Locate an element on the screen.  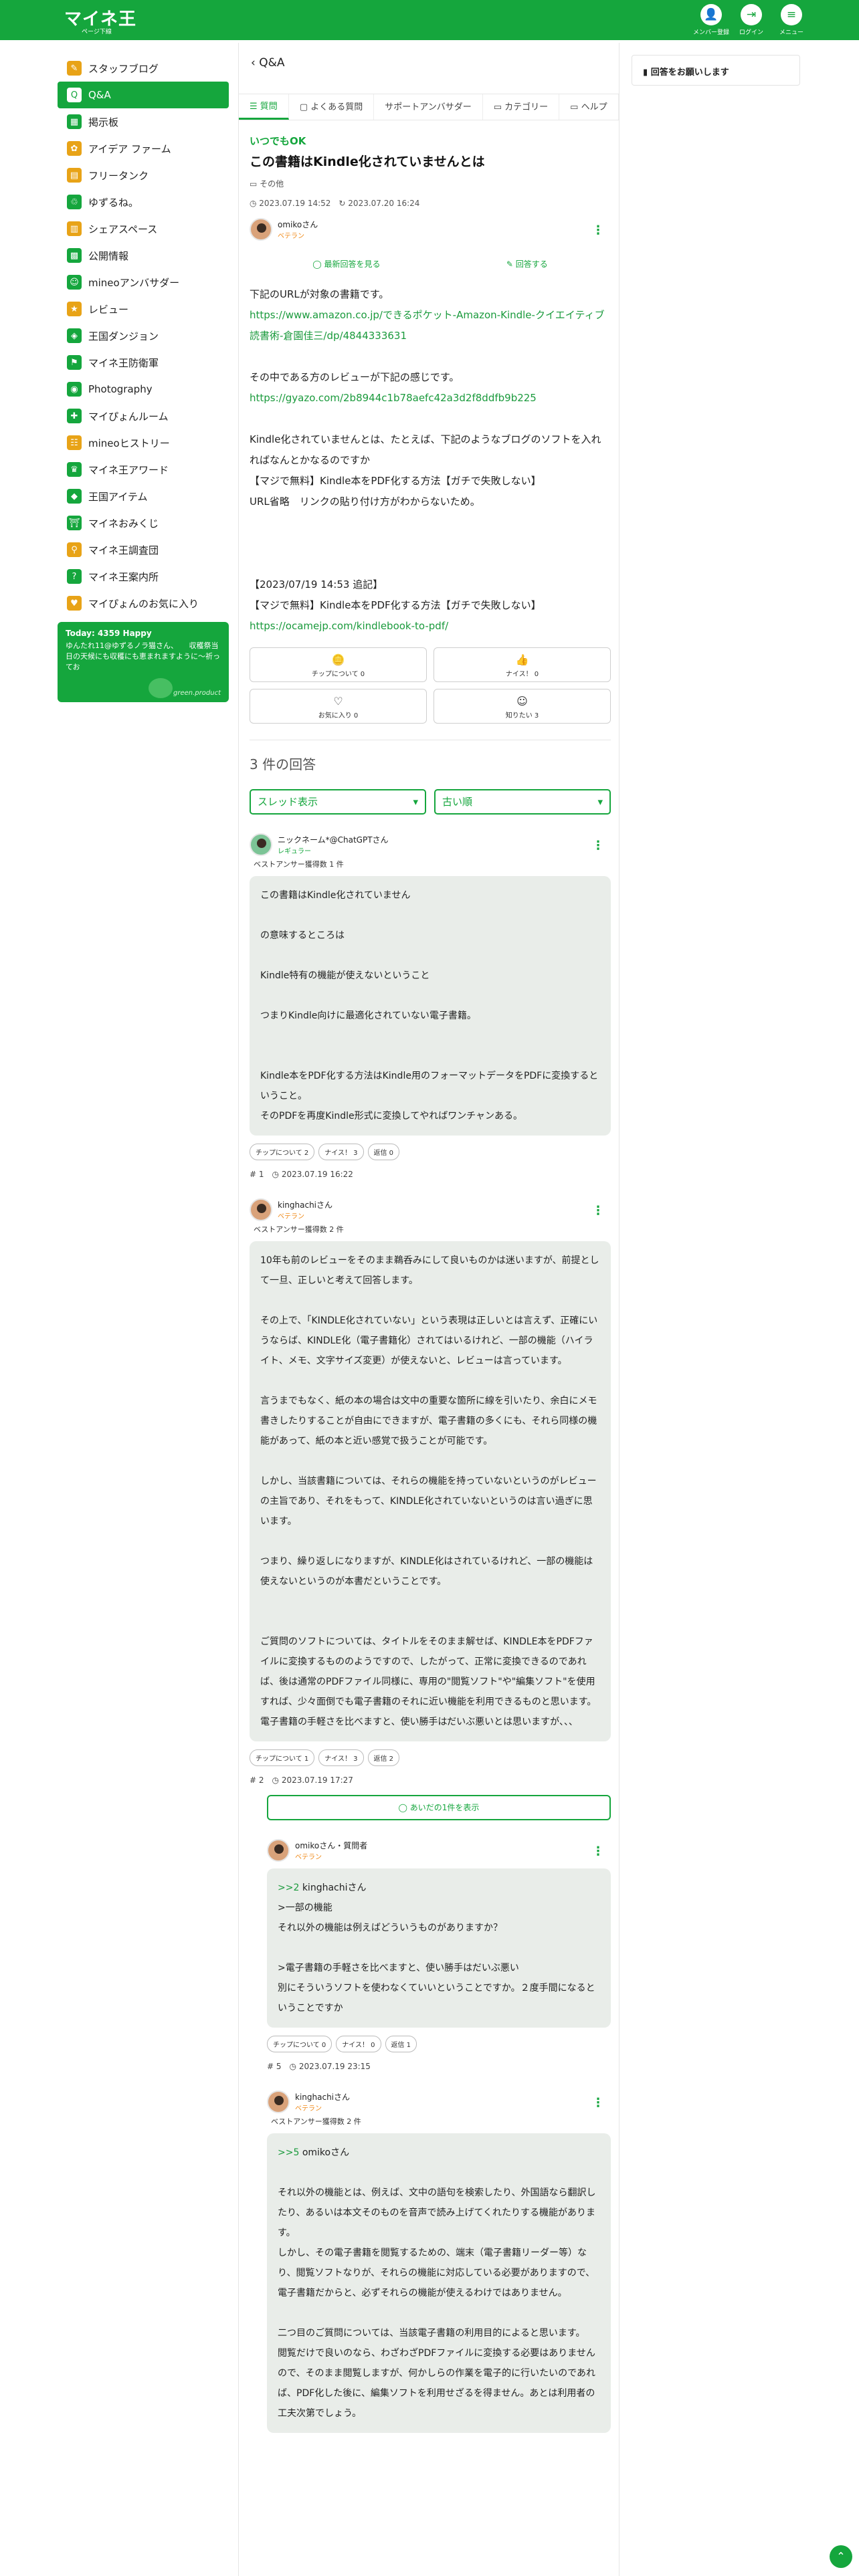
answer-request-panel: ▮ 回答をお願いします is located at coordinates (716, 70).